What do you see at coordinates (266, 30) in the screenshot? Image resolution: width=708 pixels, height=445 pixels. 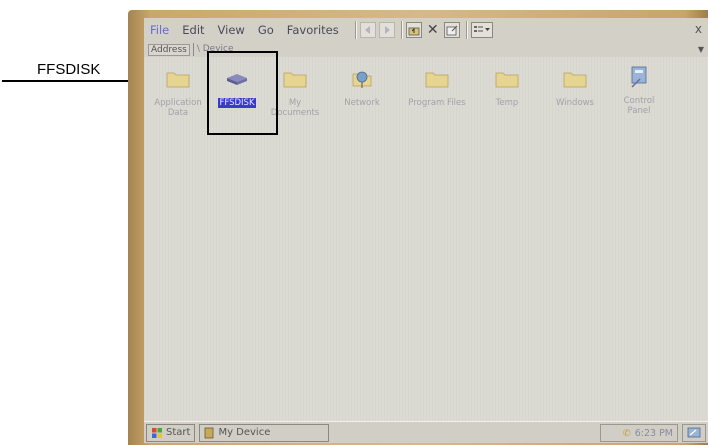 I see `menu-go: Go` at bounding box center [266, 30].